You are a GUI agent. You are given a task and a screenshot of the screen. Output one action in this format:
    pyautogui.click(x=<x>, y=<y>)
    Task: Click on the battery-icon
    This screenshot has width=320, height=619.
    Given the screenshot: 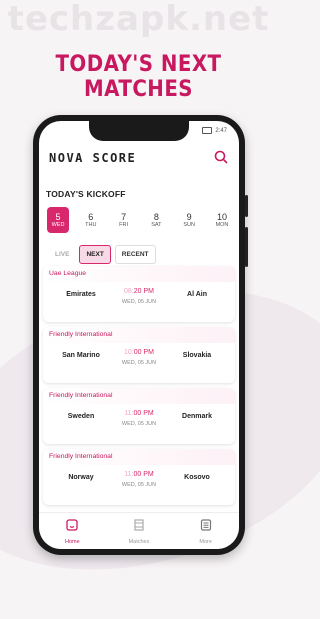 What is the action you would take?
    pyautogui.click(x=207, y=130)
    